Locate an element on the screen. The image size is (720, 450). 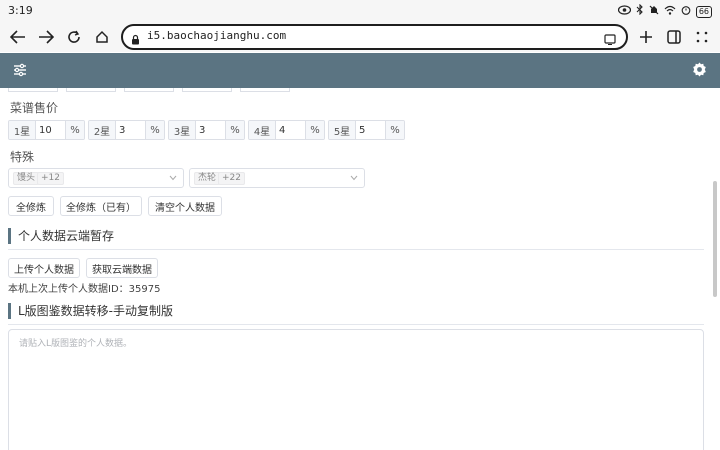
upload-data-button: 上传个人数据 is located at coordinates (44, 268).